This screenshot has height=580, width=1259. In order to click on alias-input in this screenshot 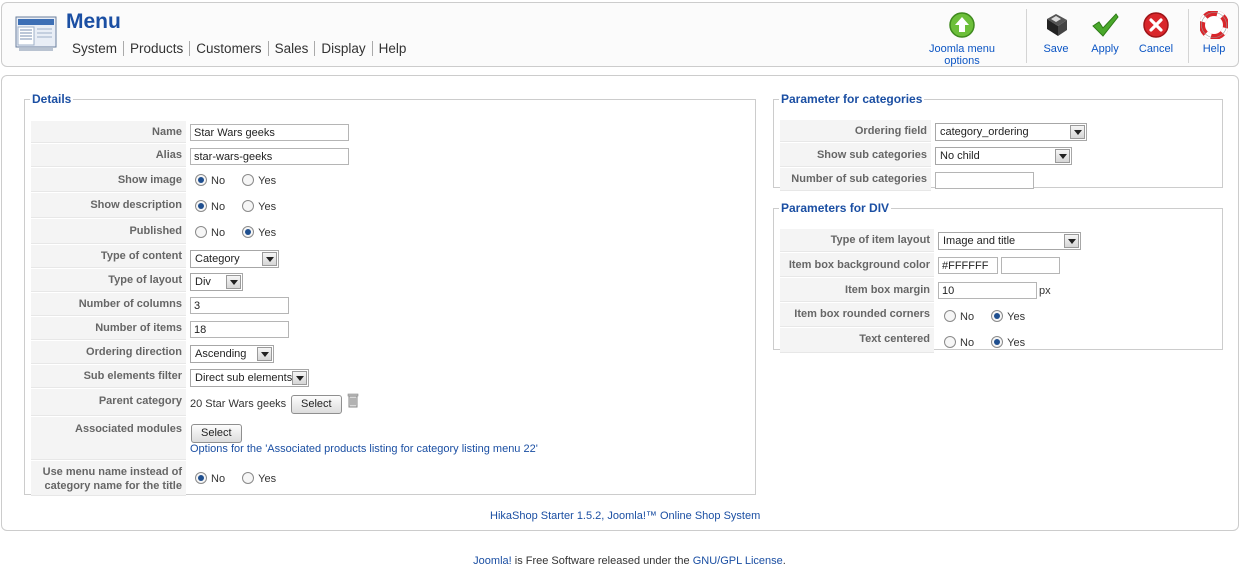, I will do `click(269, 156)`.